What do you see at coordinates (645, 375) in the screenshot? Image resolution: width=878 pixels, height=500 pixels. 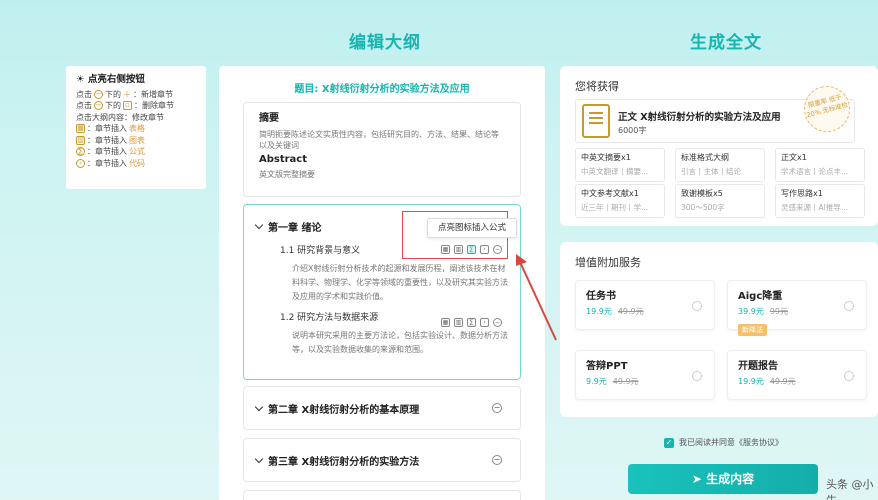 I see `service-ppt: 答辩PPT 9.9元 49.9元` at bounding box center [645, 375].